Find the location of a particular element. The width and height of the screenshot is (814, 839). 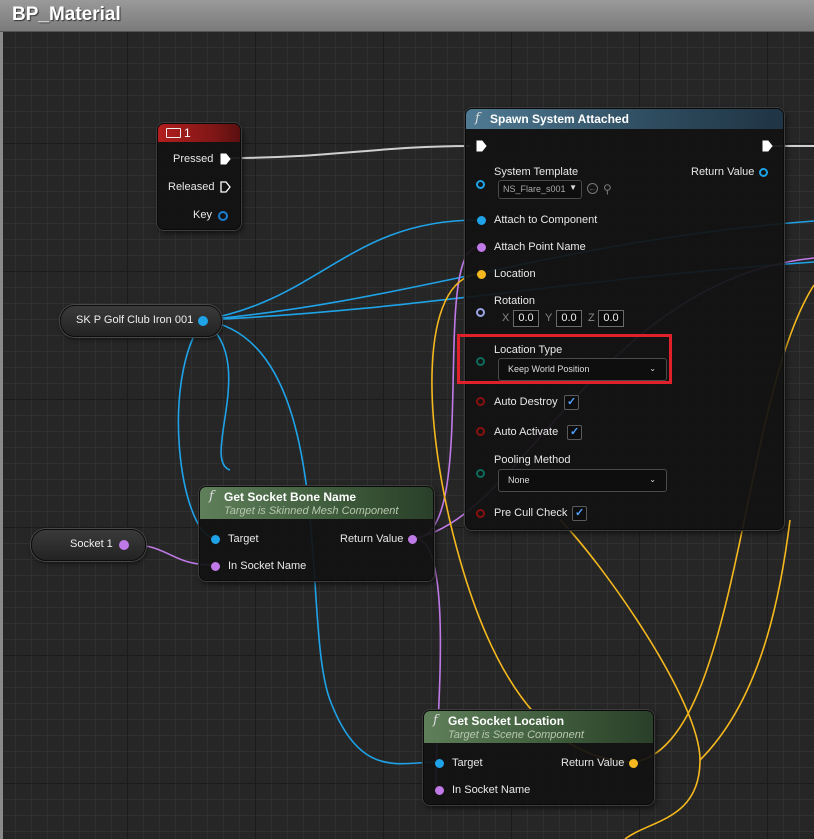

key-pin is located at coordinates (223, 216).